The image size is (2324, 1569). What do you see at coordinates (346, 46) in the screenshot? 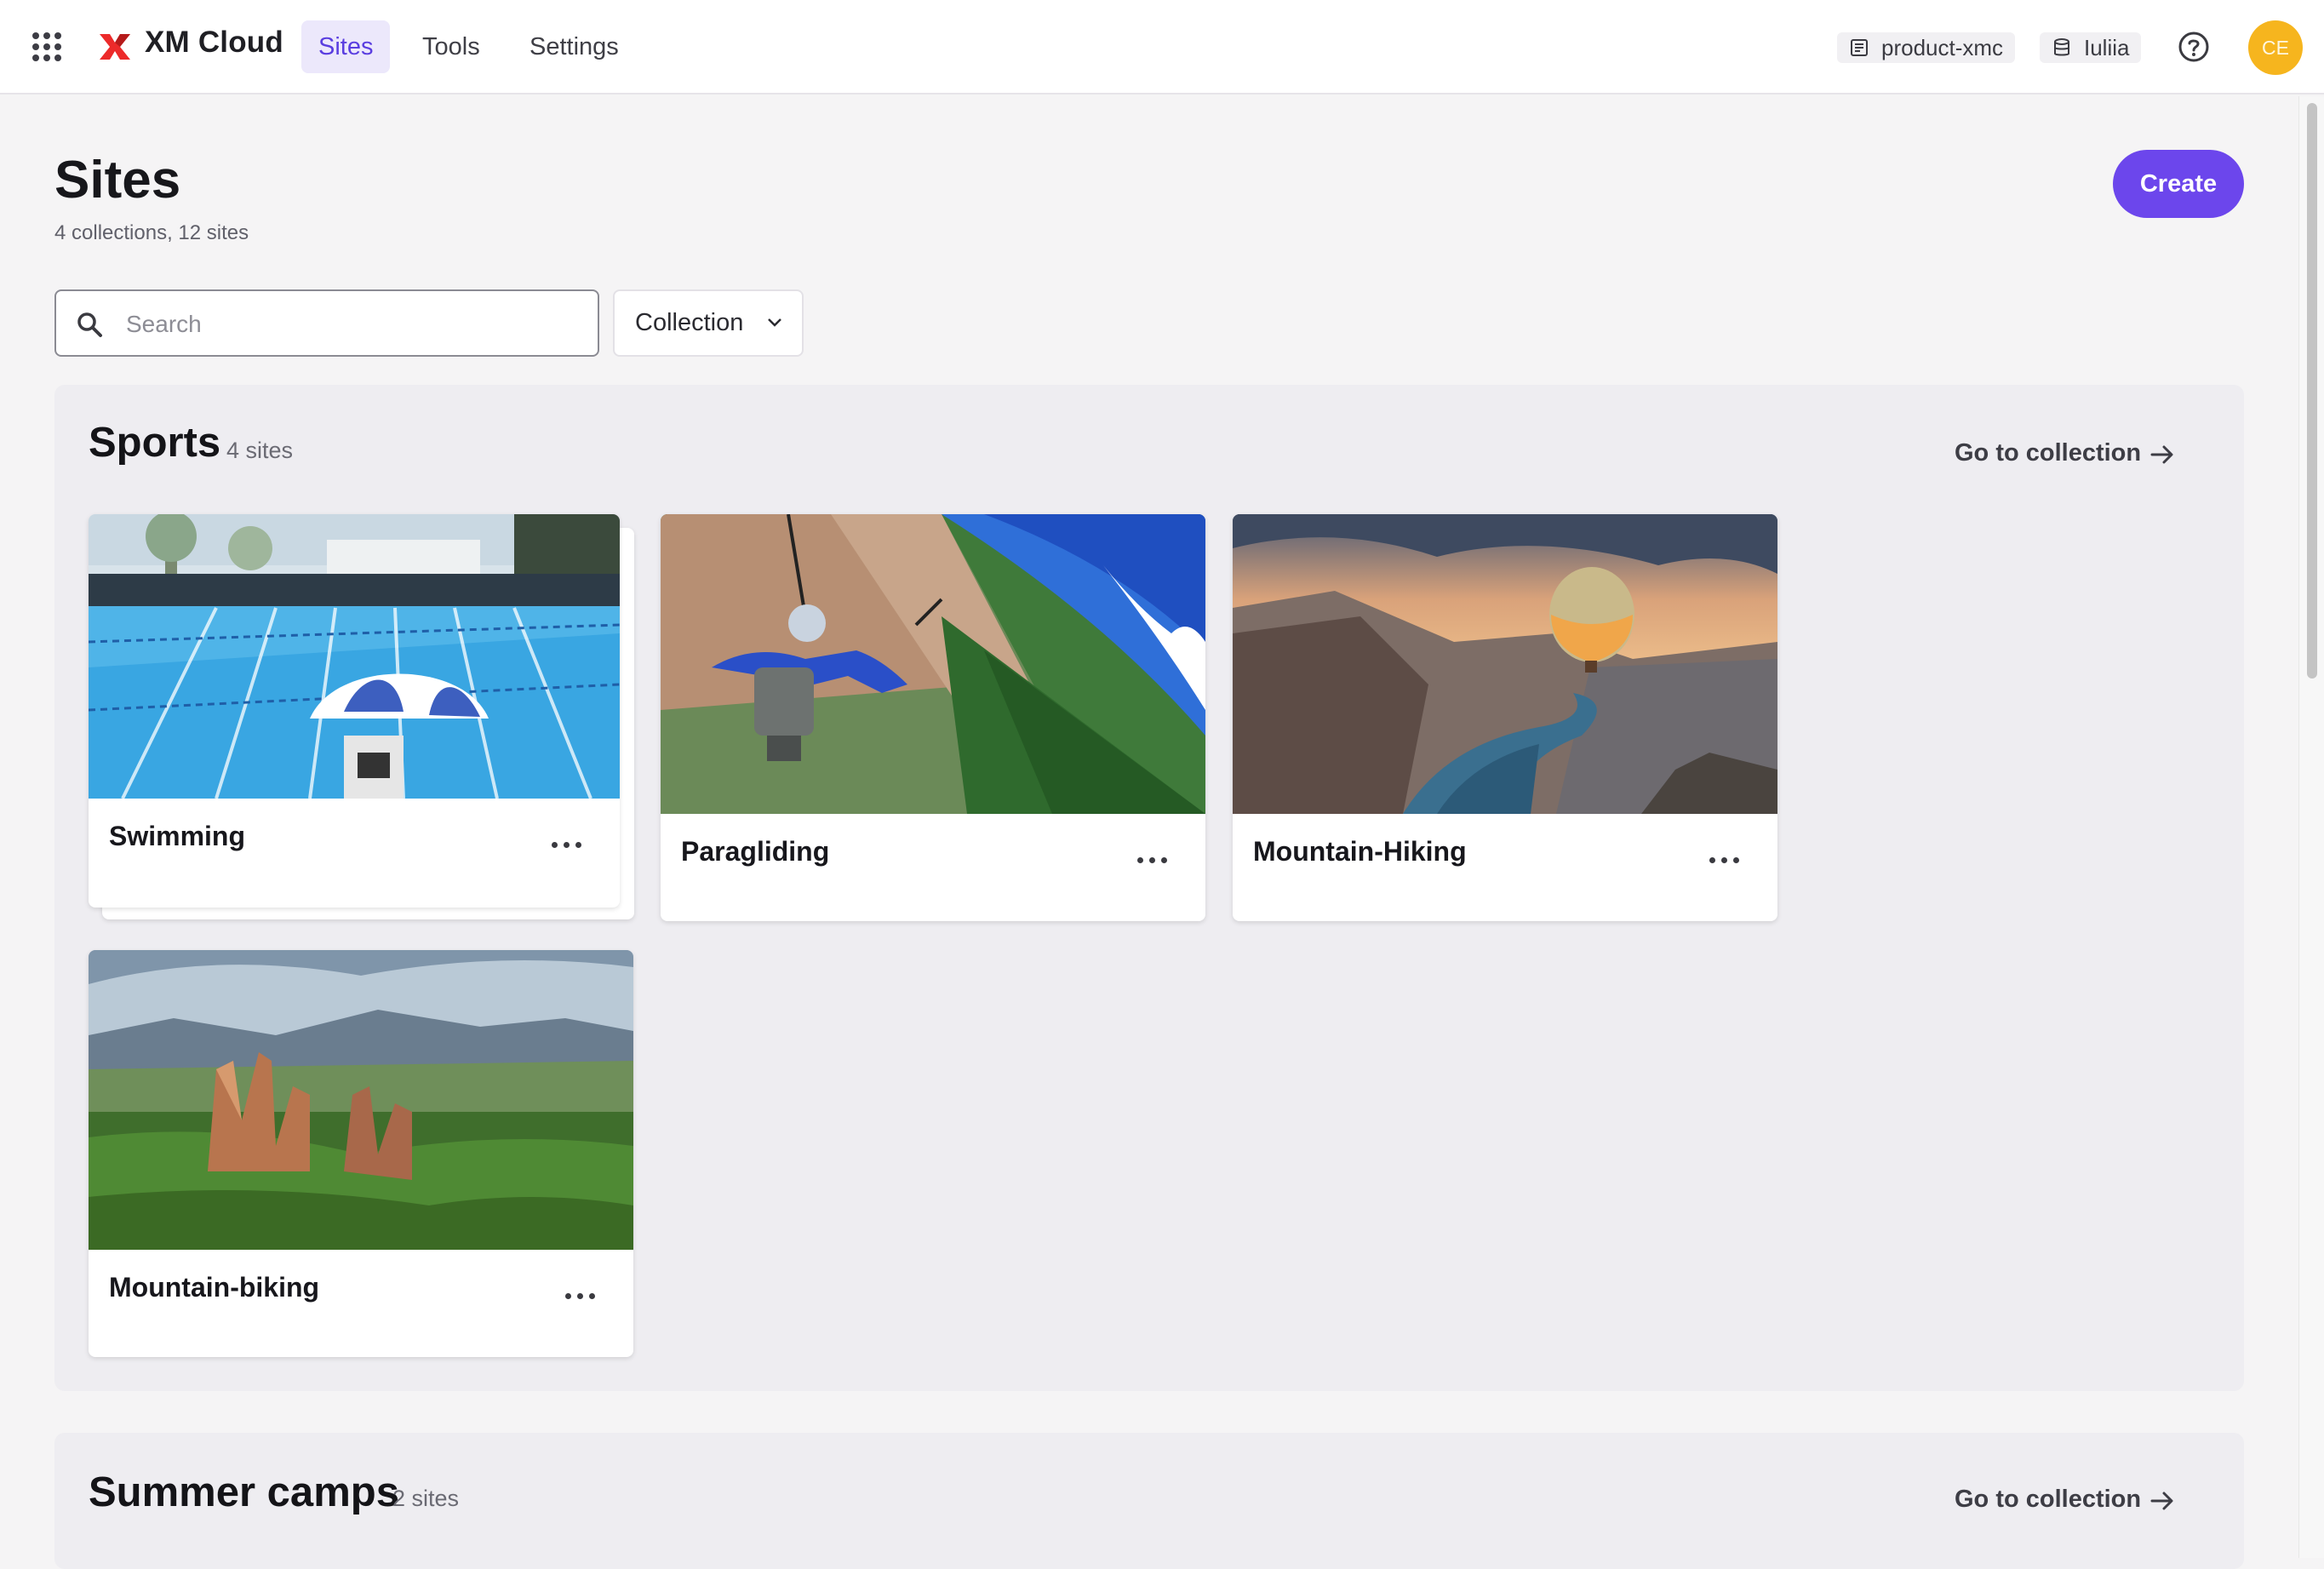
I see `tab-sites: Sites` at bounding box center [346, 46].